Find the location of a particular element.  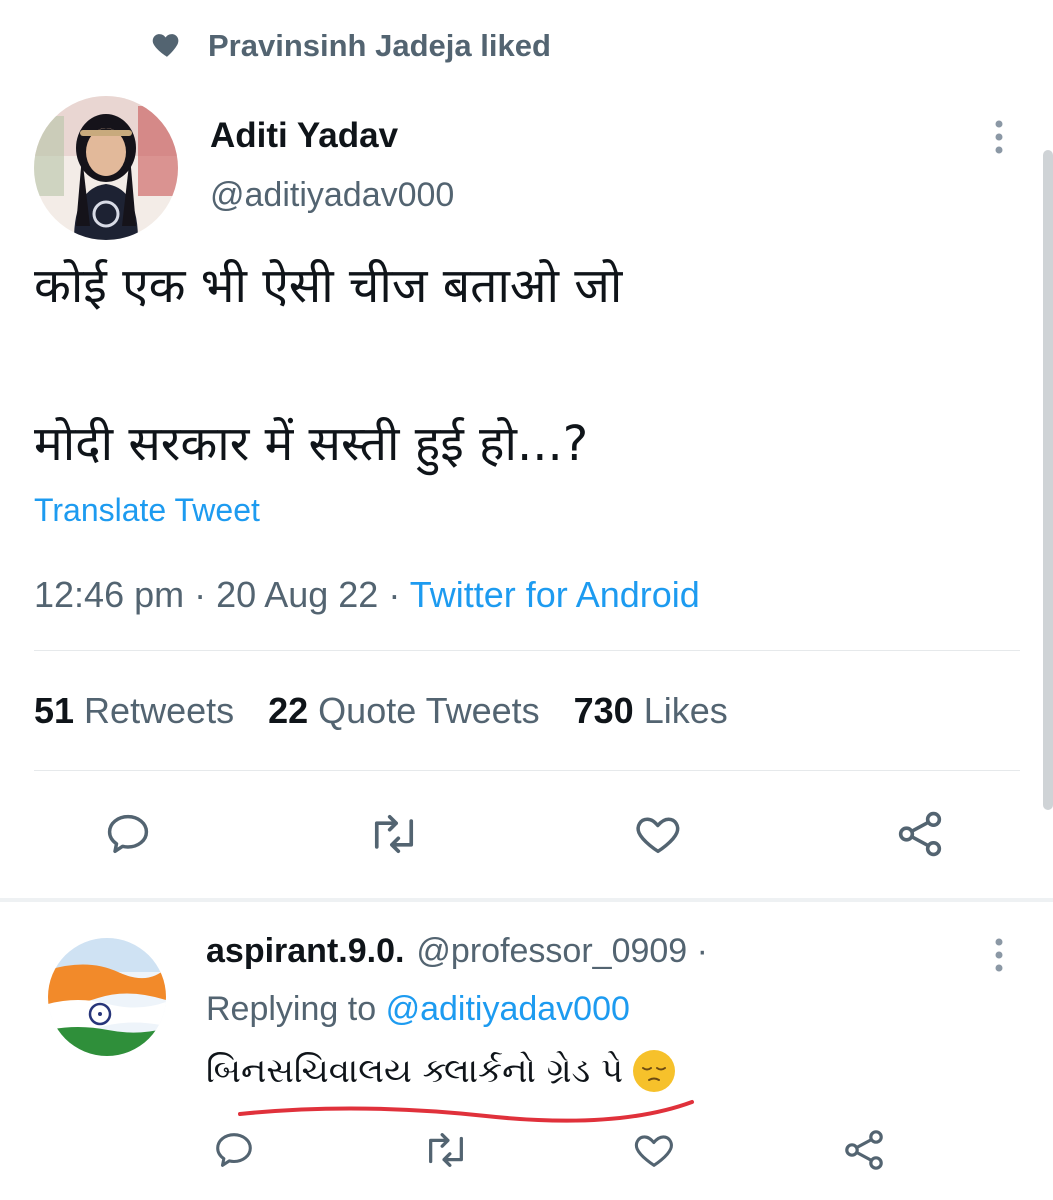

tweet-time: 12:46 pm is located at coordinates (109, 594).